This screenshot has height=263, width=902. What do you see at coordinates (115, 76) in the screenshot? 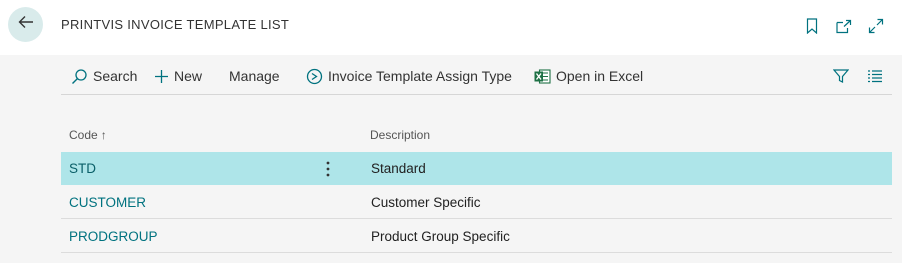
I see `search-label: Search` at bounding box center [115, 76].